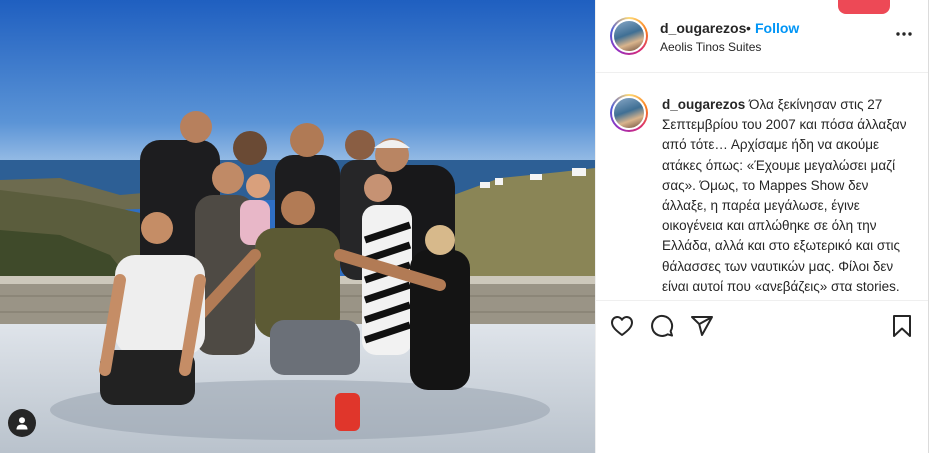 This screenshot has height=453, width=934. I want to click on share-icon, so click(702, 326).